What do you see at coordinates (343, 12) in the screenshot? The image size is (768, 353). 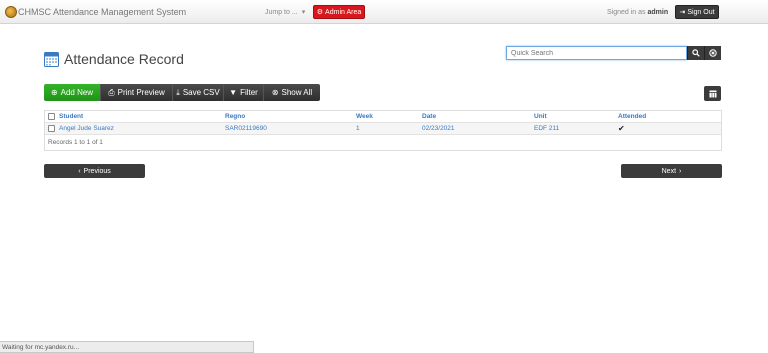 I see `admin-area-label: Admin Area` at bounding box center [343, 12].